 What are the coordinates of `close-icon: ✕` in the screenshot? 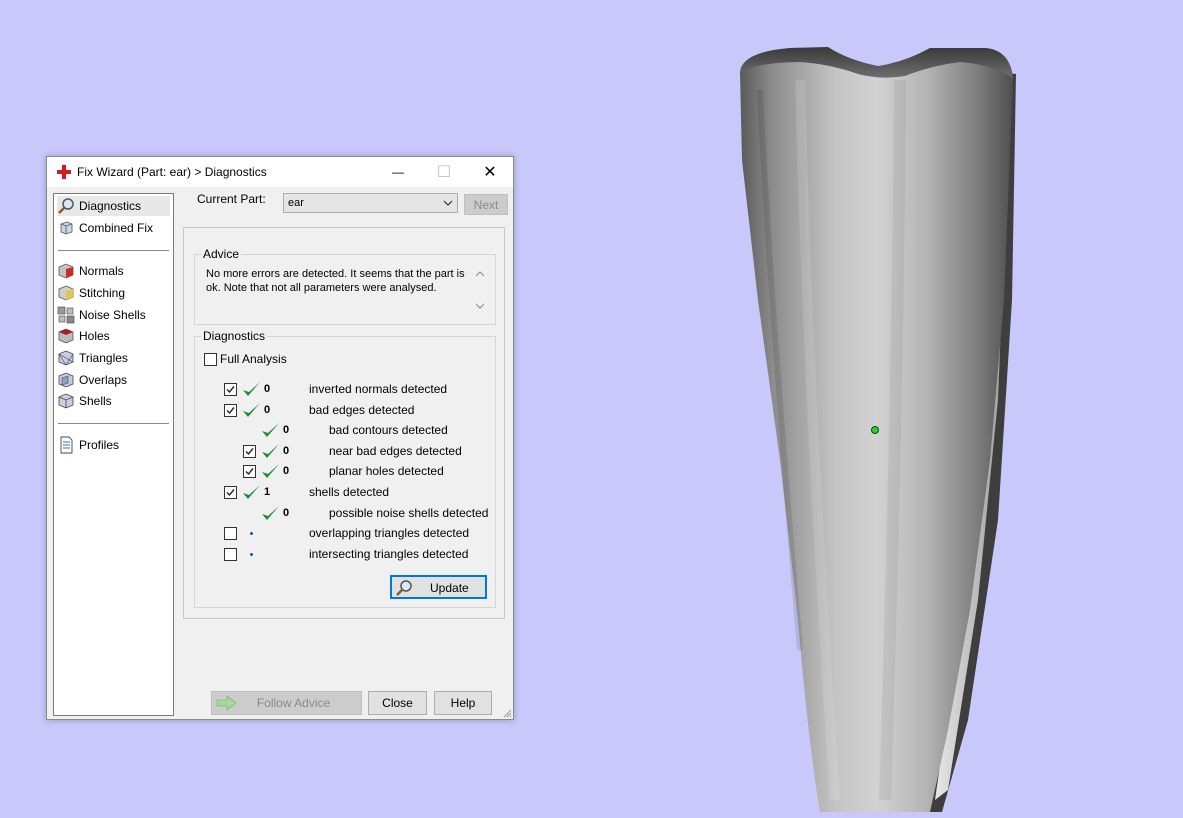 It's located at (490, 172).